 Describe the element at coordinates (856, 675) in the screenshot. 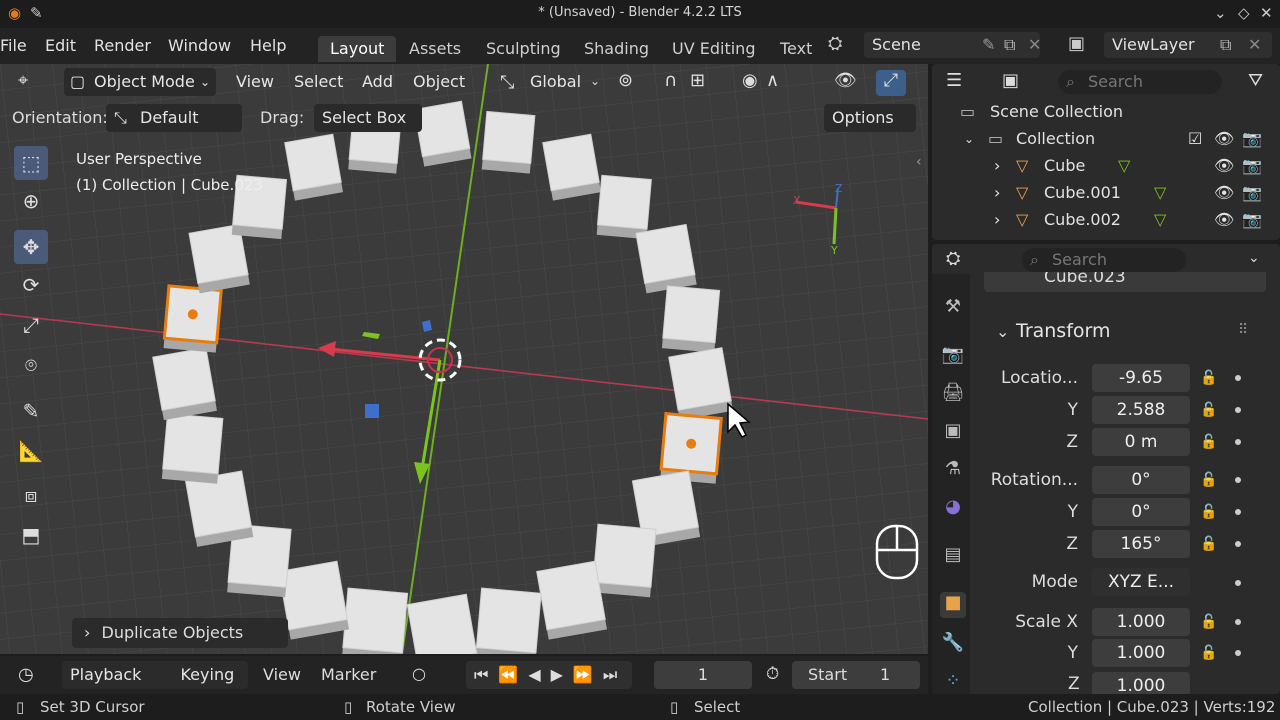

I see `start-frame-field: Start 1` at that location.